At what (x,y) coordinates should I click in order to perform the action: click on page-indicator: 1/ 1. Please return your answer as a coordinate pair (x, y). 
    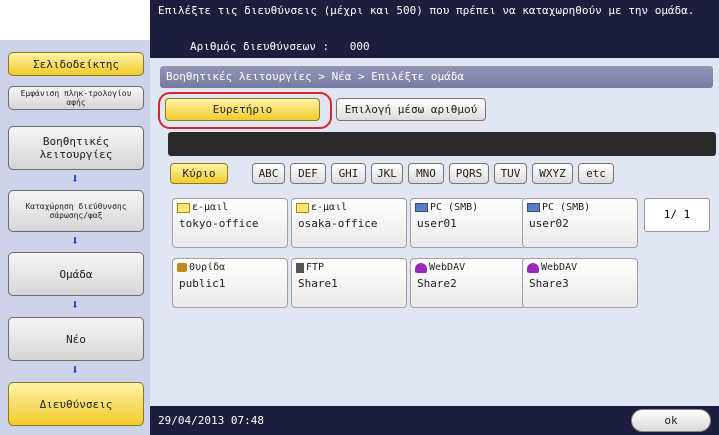
    Looking at the image, I should click on (677, 215).